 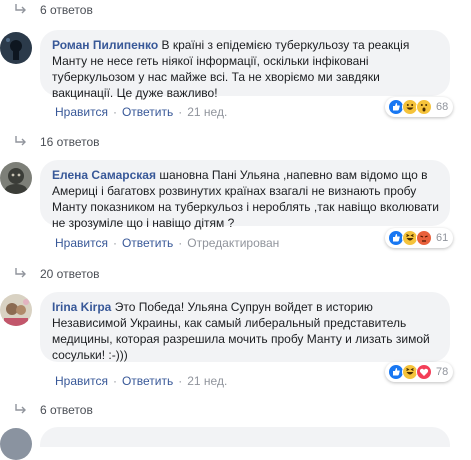 I want to click on comment-bubble, so click(x=245, y=437).